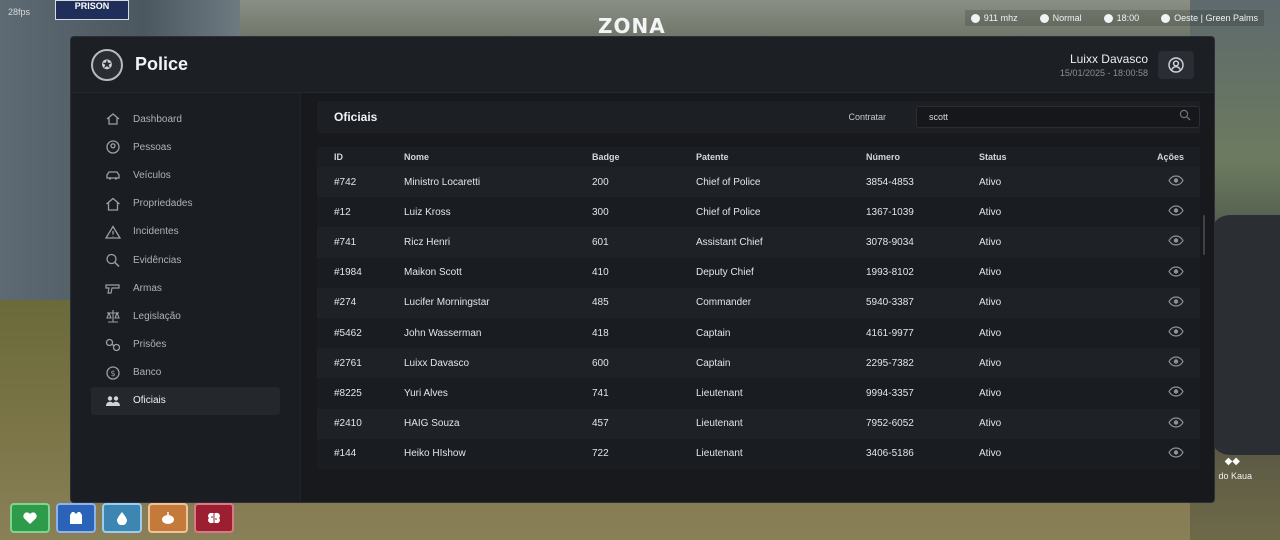  What do you see at coordinates (890, 363) in the screenshot?
I see `cell-numero: 2295-7382` at bounding box center [890, 363].